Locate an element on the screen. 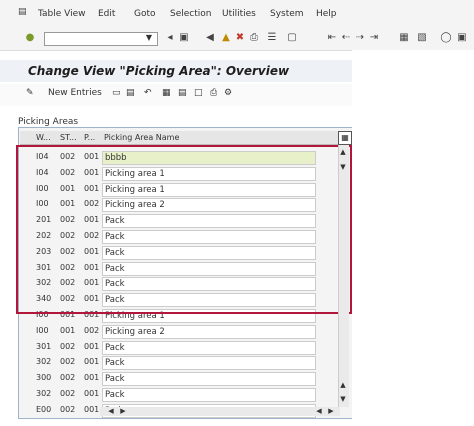 The height and width of the screenshot is (426, 474). cell-warehouse: 301 is located at coordinates (44, 346).